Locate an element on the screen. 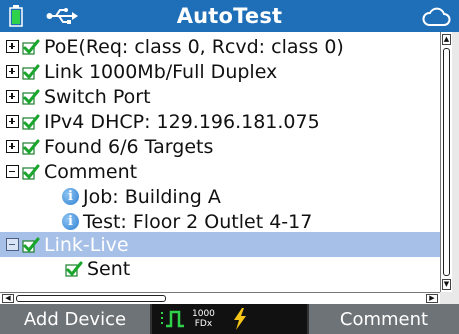 The image size is (459, 334). tree-row: i Job: Building A is located at coordinates (220, 196).